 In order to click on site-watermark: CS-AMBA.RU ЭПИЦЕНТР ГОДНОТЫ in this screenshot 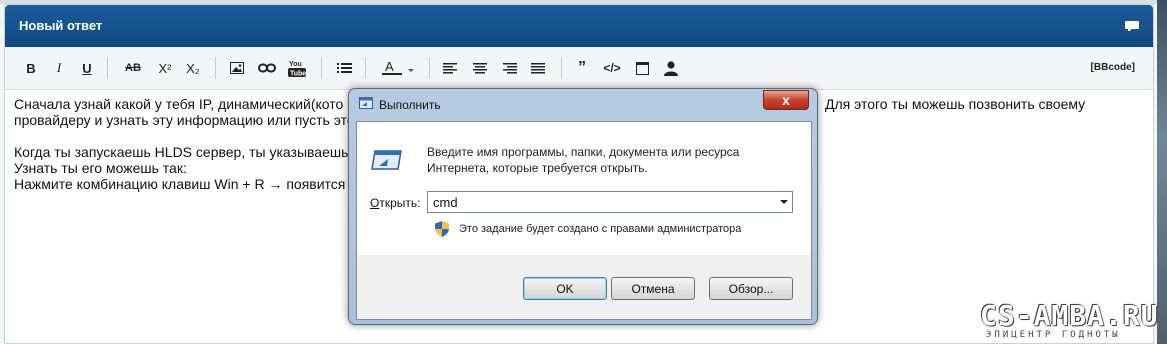, I will do `click(1069, 320)`.